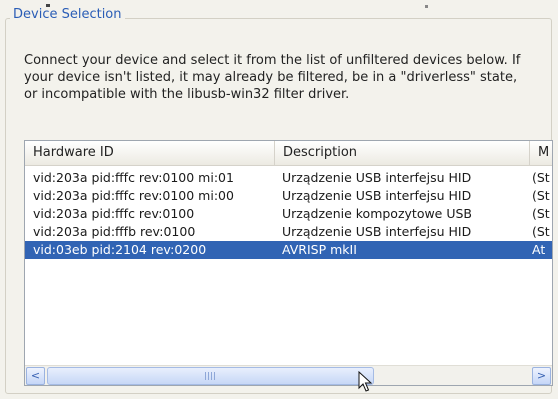 This screenshot has height=399, width=558. What do you see at coordinates (67, 14) in the screenshot?
I see `group-title: Device Selection` at bounding box center [67, 14].